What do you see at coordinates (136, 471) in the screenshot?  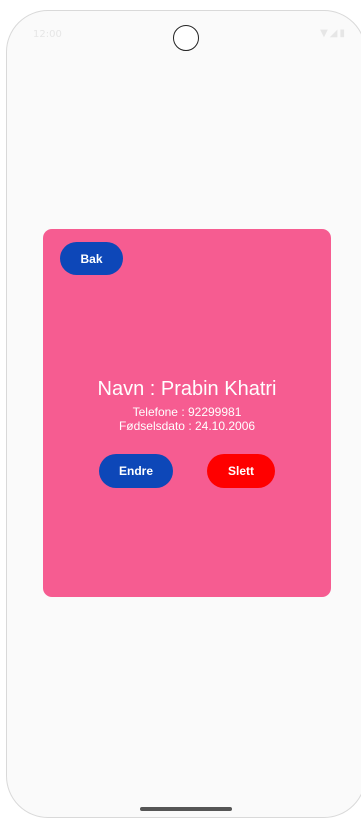 I see `edit-button: Endre` at bounding box center [136, 471].